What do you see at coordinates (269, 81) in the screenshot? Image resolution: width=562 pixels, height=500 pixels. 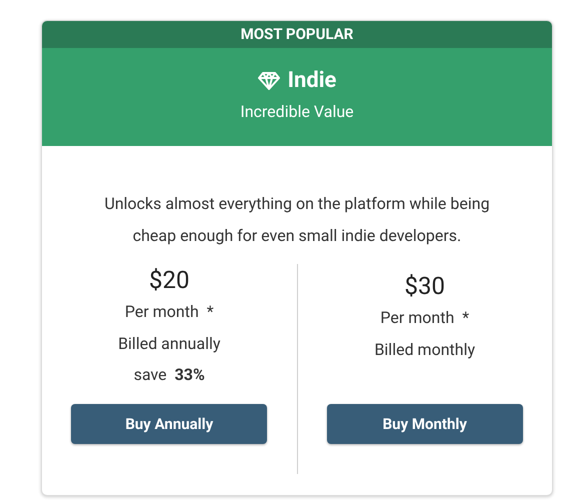 I see `diamond-icon` at bounding box center [269, 81].